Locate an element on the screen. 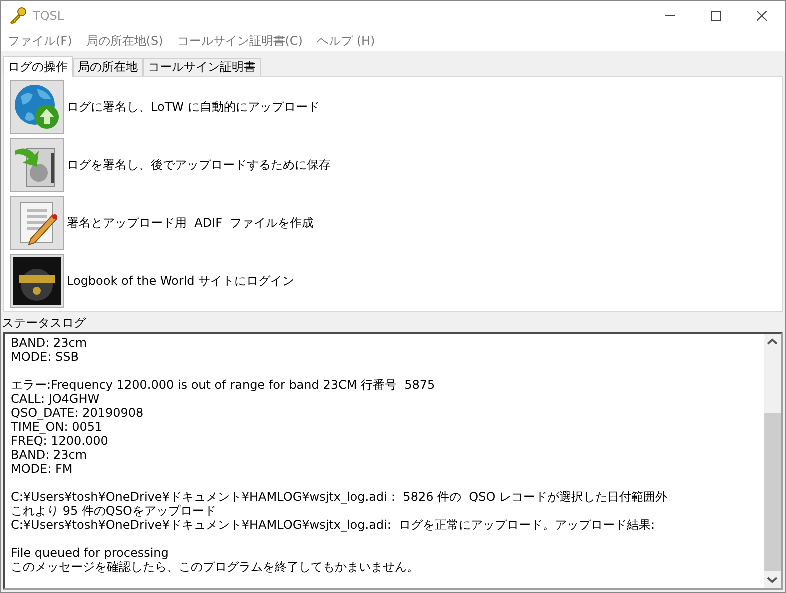  maximize-icon is located at coordinates (716, 16).